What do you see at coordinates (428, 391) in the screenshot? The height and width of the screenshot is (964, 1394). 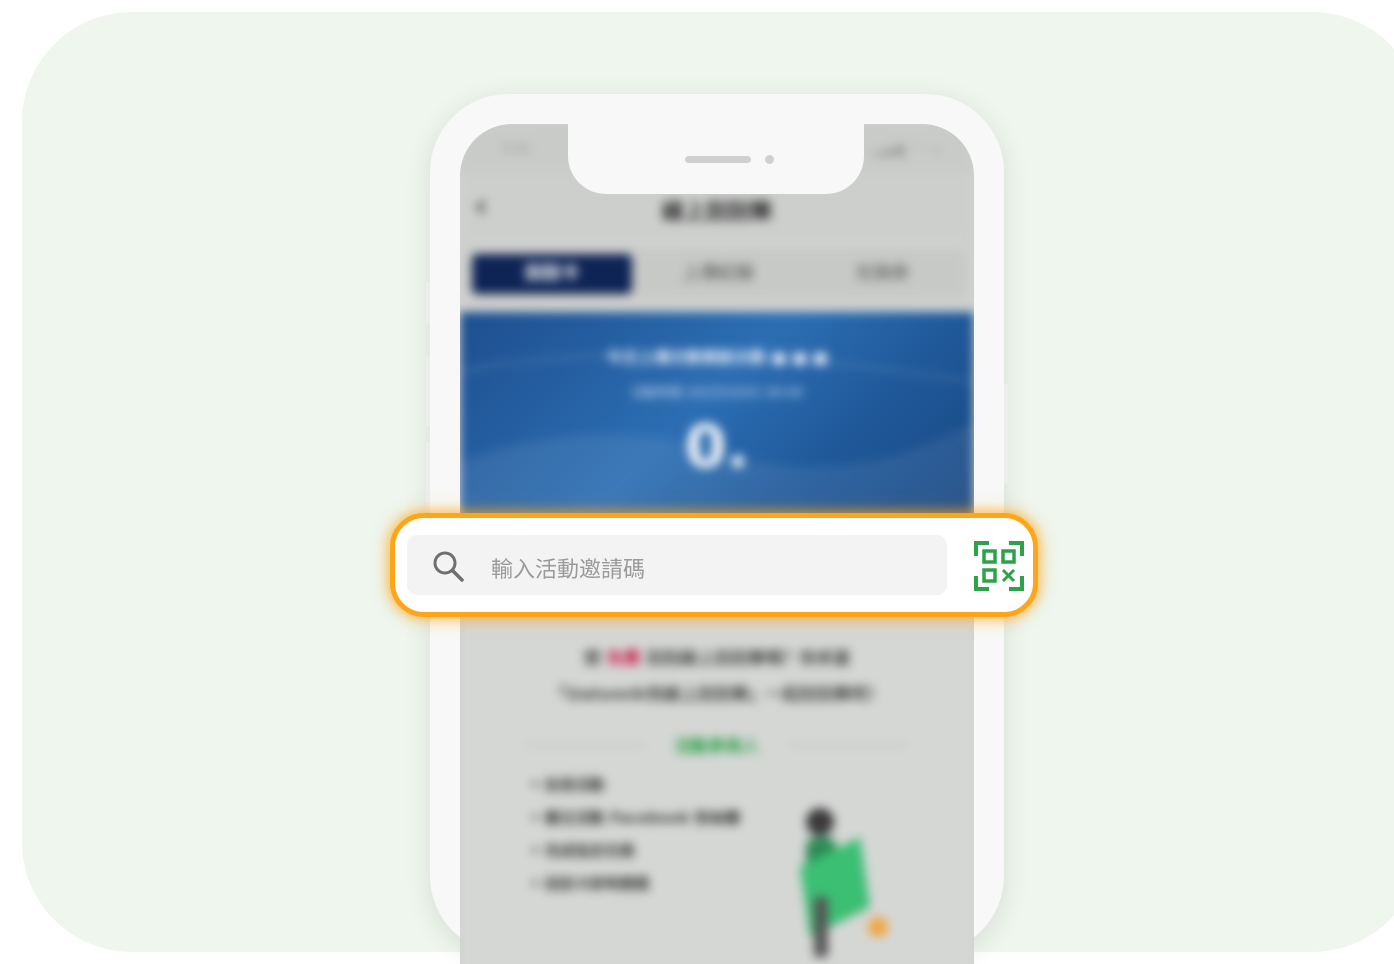 I see `phone-button-volume-up` at bounding box center [428, 391].